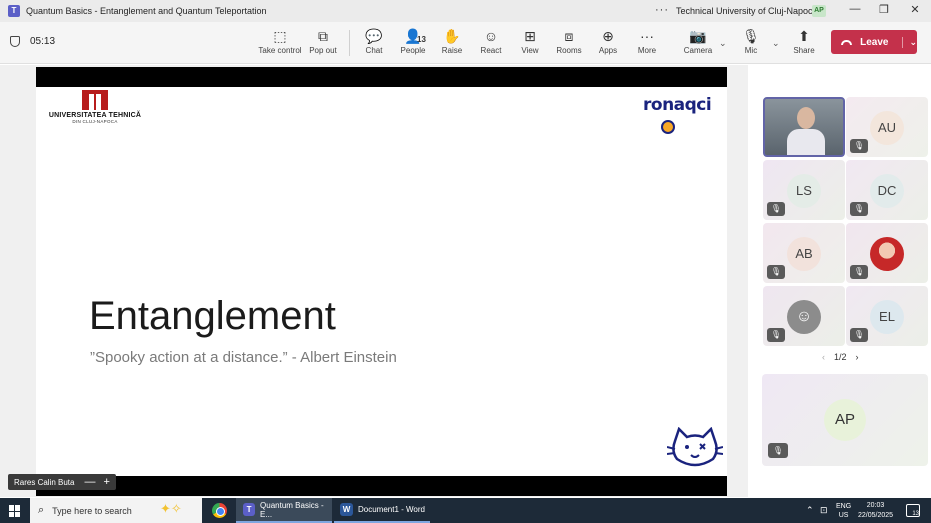 This screenshot has width=931, height=523. I want to click on participant-tile: AB 🎙, so click(804, 253).